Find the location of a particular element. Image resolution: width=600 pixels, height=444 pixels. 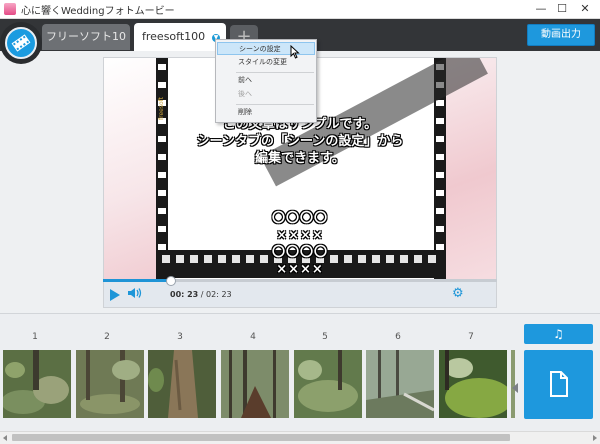

film-logo-icon is located at coordinates (21, 43).